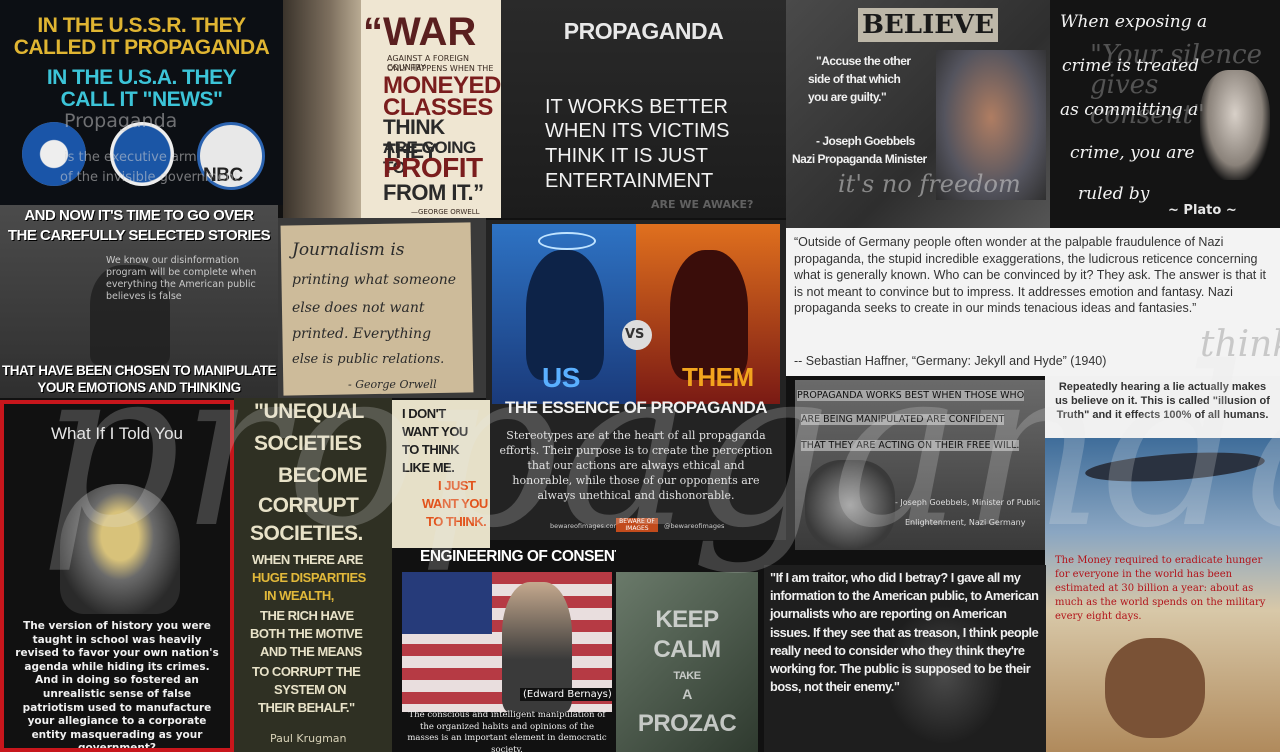  Describe the element at coordinates (130, 157) in the screenshot. I see `ussr-faint2: is the executive arm` at that location.